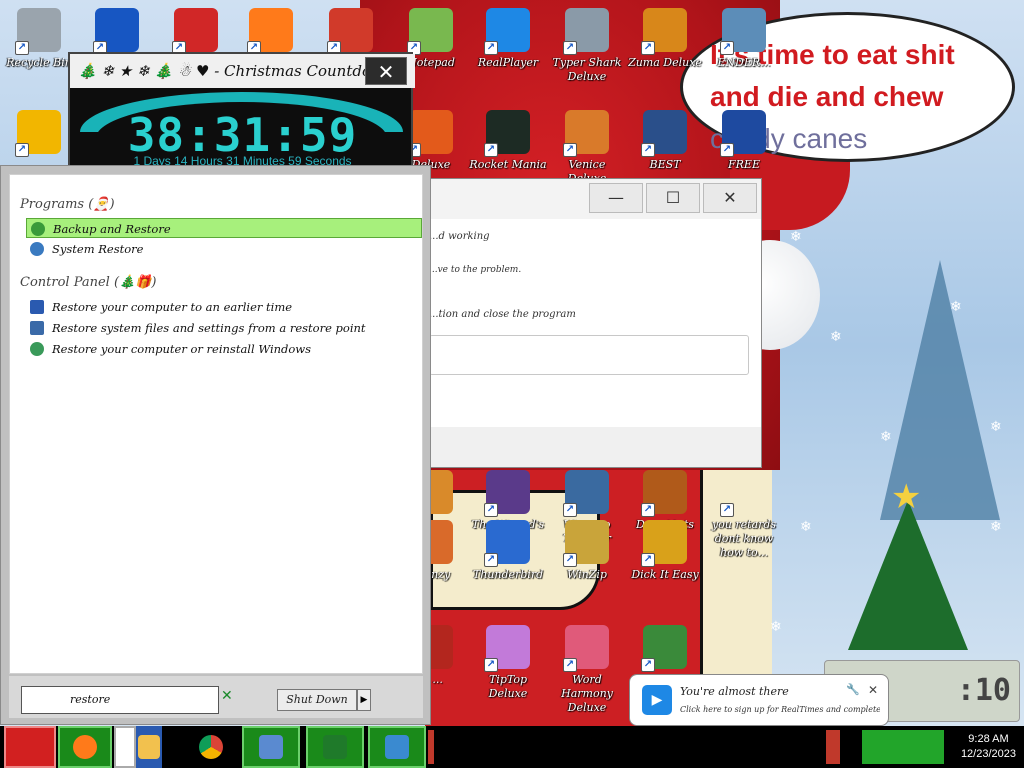  What do you see at coordinates (37, 328) in the screenshot?
I see `restore-point-icon` at bounding box center [37, 328].